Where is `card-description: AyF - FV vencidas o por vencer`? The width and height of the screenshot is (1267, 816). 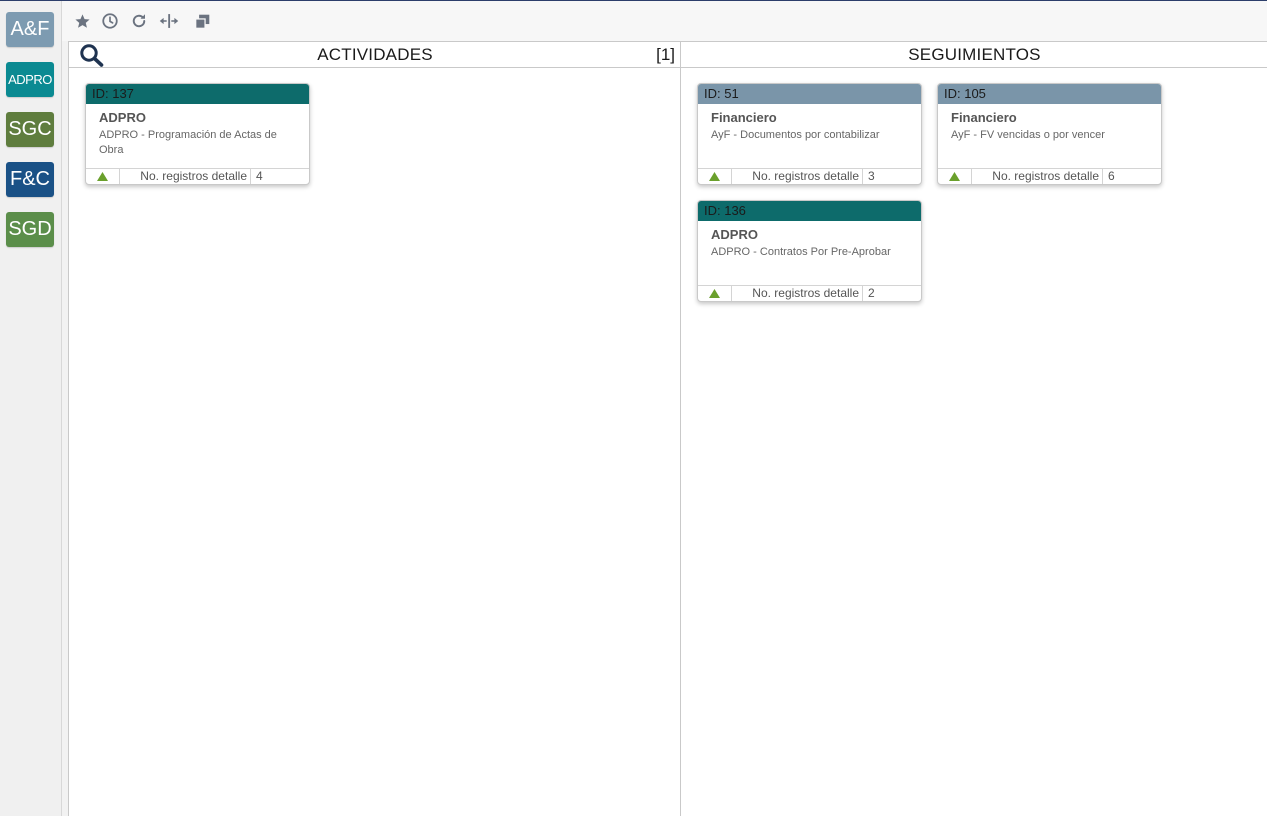
card-description: AyF - FV vencidas o por vencer is located at coordinates (1028, 135).